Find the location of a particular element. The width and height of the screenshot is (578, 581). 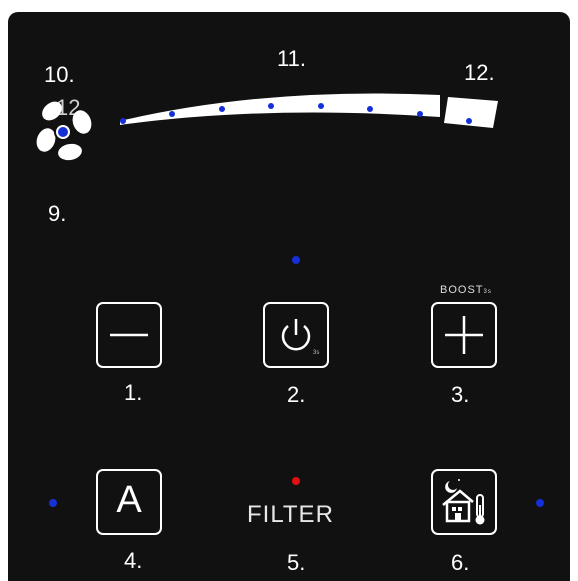

label-10: 10. is located at coordinates (59, 74).